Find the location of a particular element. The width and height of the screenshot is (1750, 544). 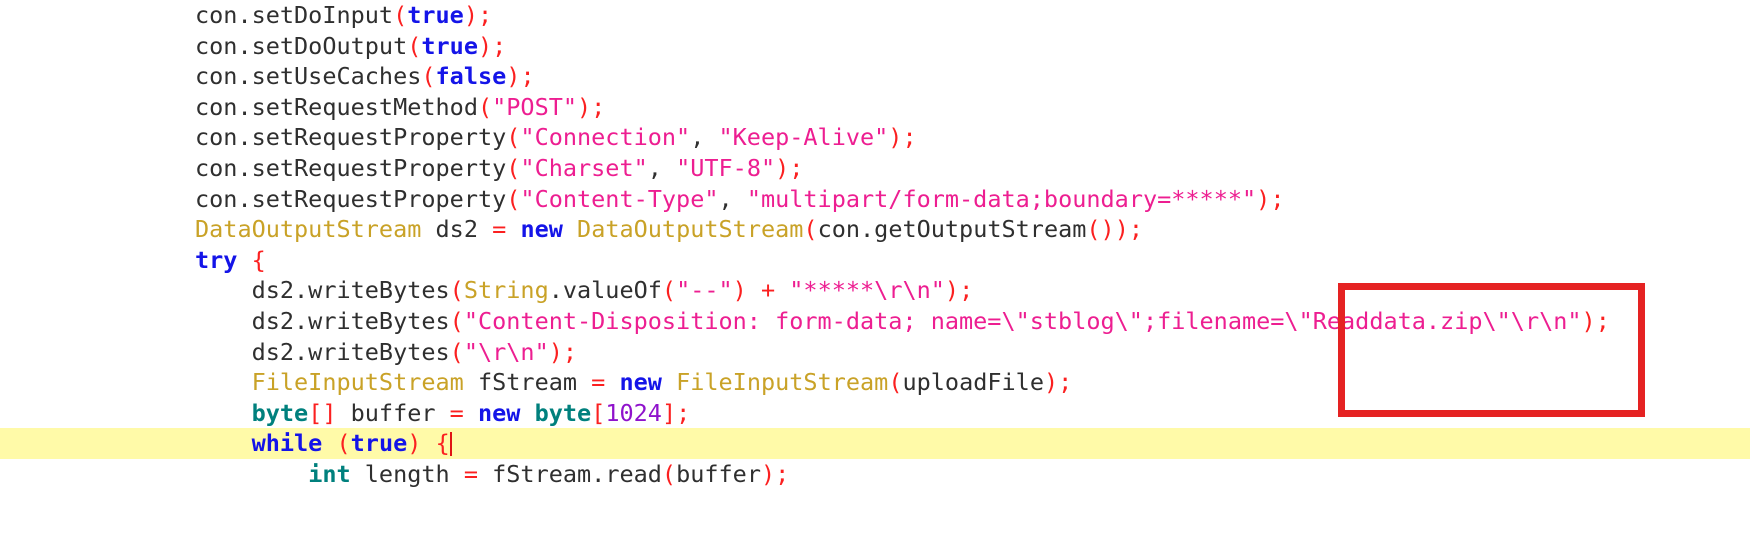

code-line: try { is located at coordinates (875, 260).